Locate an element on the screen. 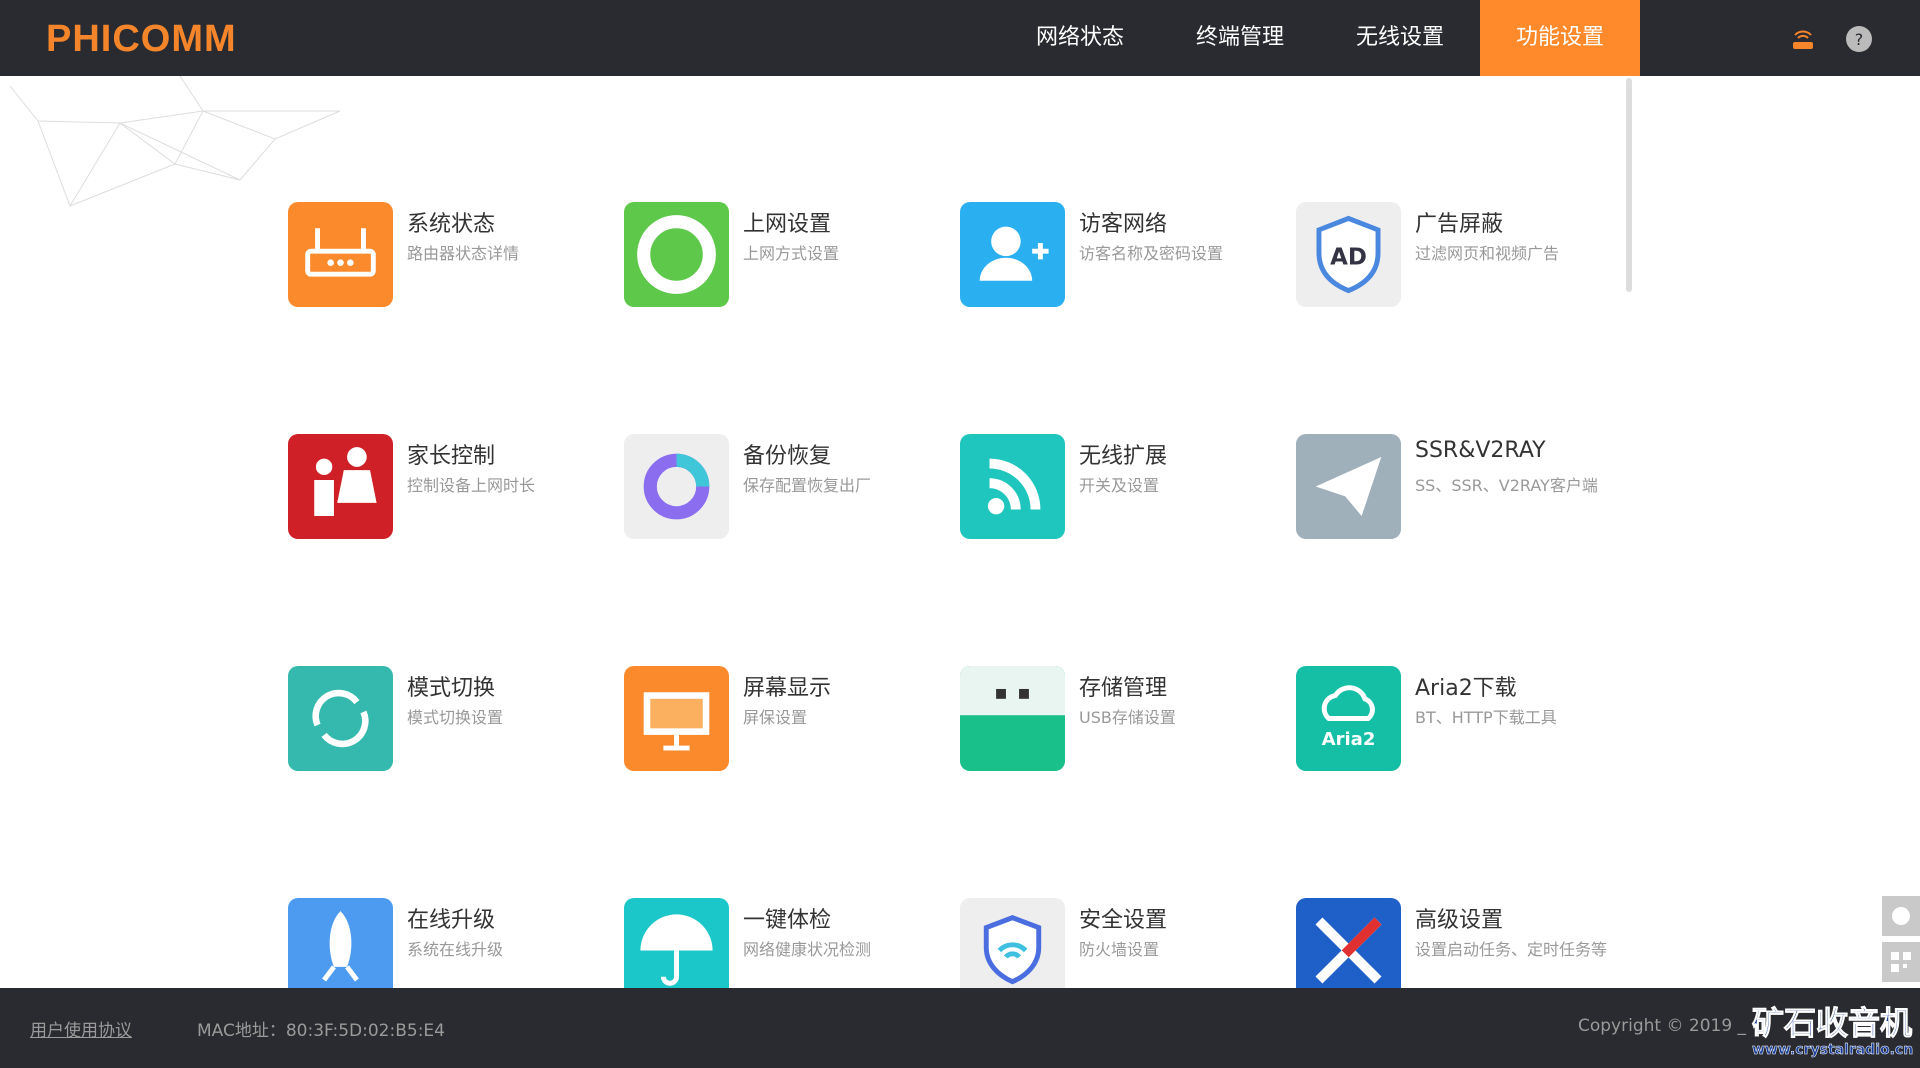  feature-title: Aria2下载 is located at coordinates (1466, 688).